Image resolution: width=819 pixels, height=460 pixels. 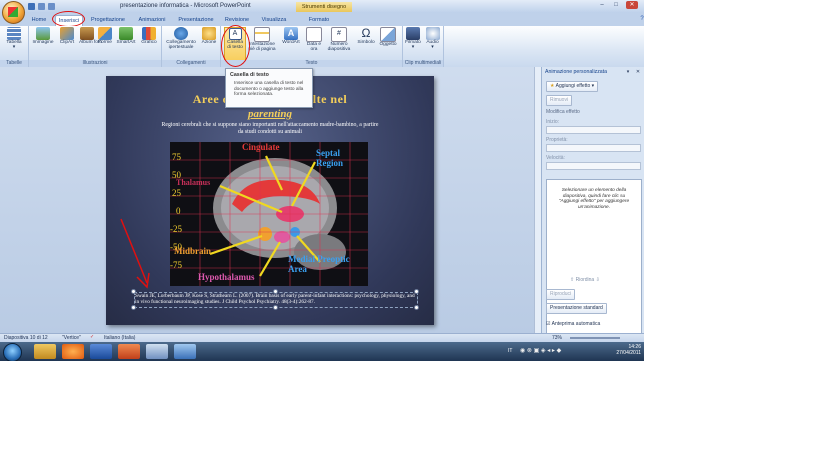 I want to click on tooltip-title: Casella di testo, so click(x=249, y=75).